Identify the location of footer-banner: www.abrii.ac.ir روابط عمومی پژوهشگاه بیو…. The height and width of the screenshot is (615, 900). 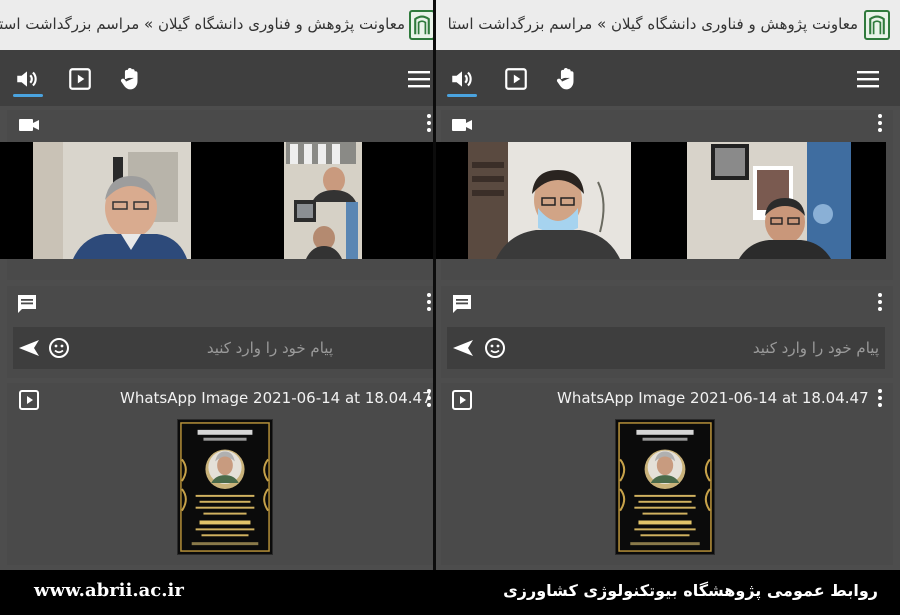
(450, 592).